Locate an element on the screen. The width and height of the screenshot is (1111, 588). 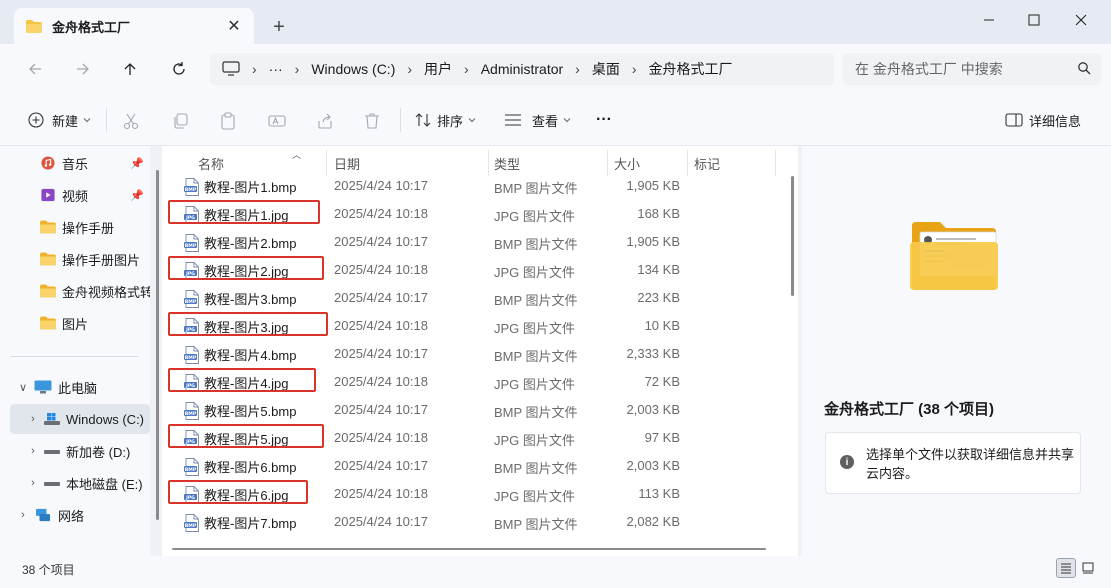
sidebar-item-network: › 网络 is located at coordinates (80, 515).